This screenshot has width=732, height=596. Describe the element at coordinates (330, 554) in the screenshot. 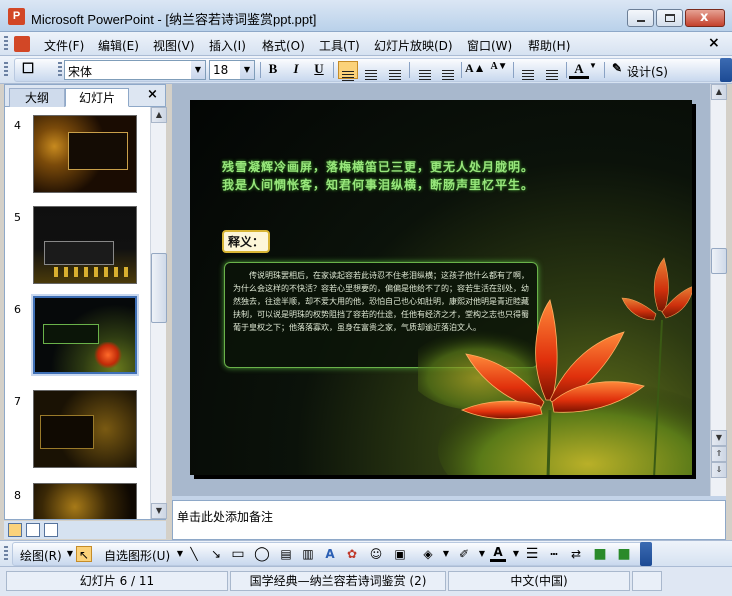

I see `wordart-icon: A` at that location.